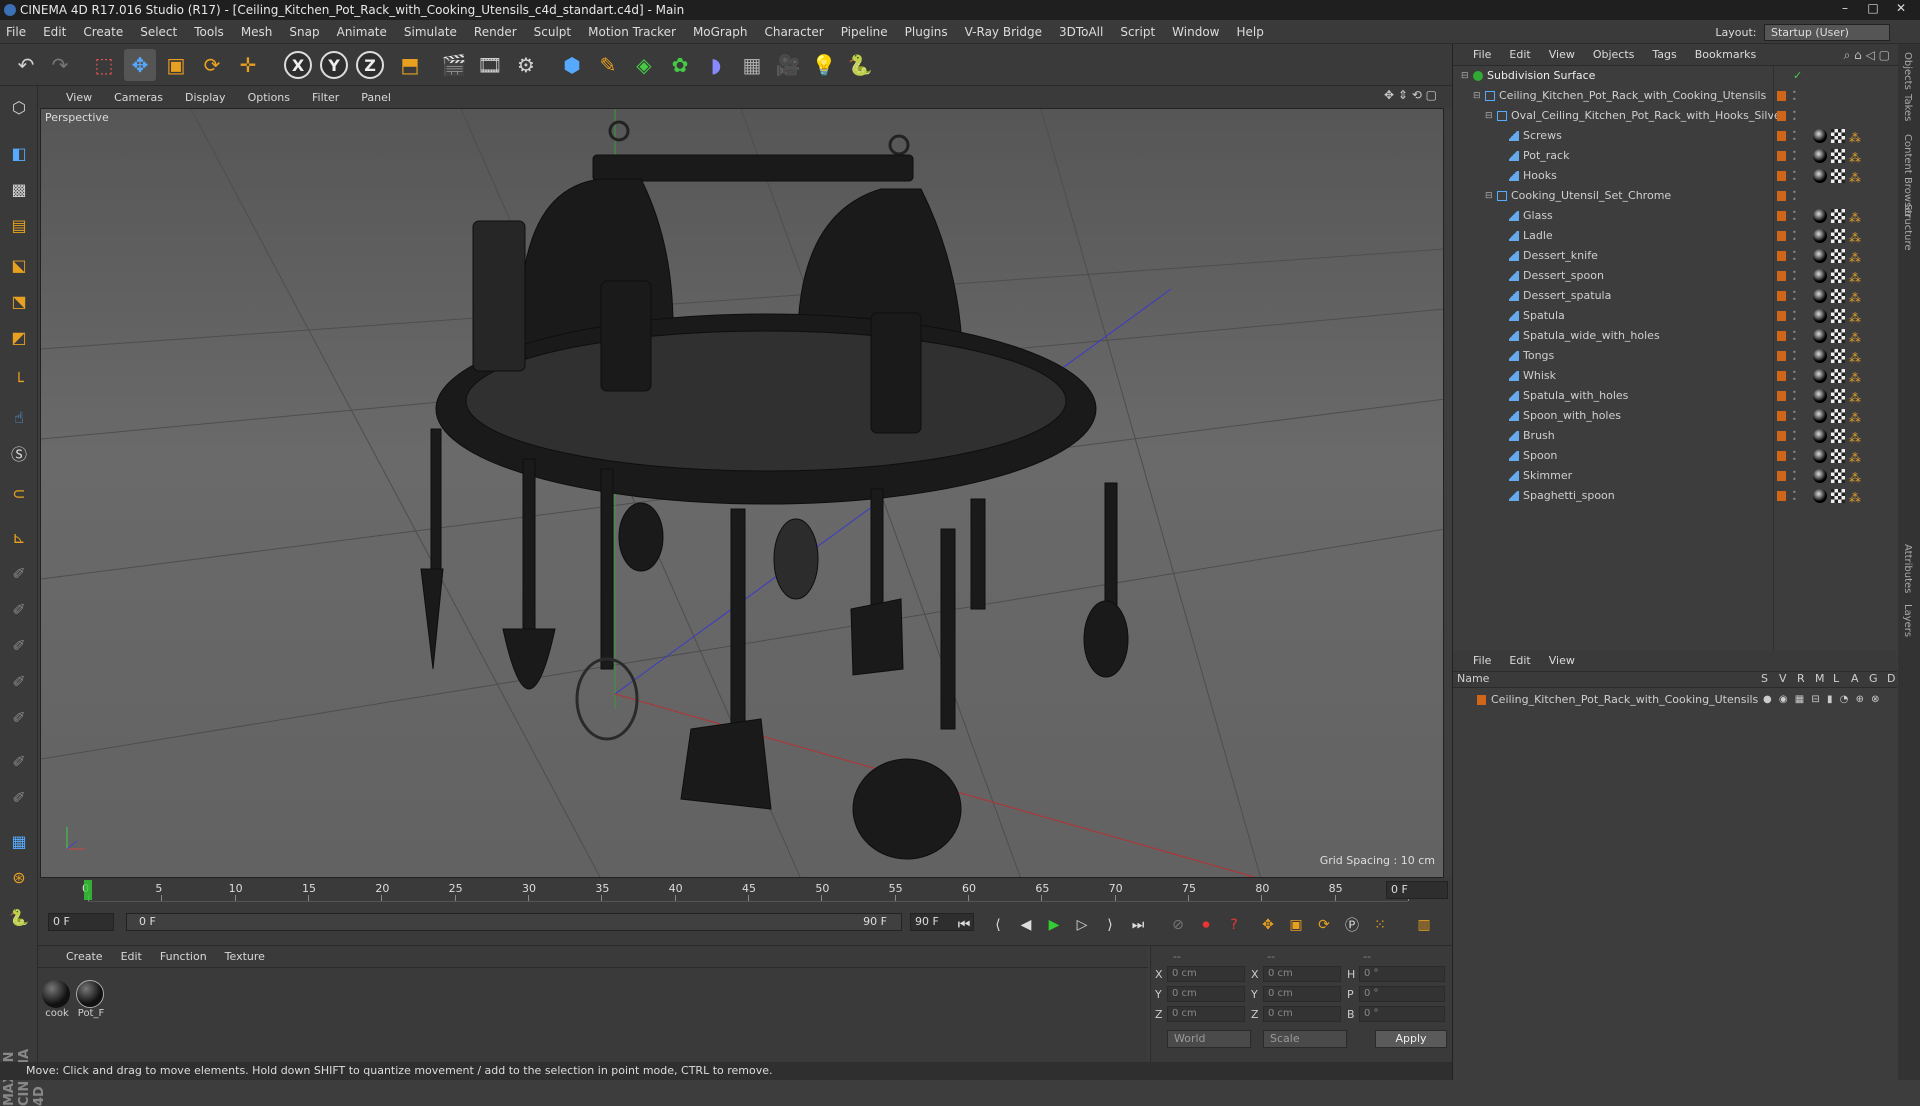  Describe the element at coordinates (140, 65) in the screenshot. I see `move-tool-icon: ✥` at that location.